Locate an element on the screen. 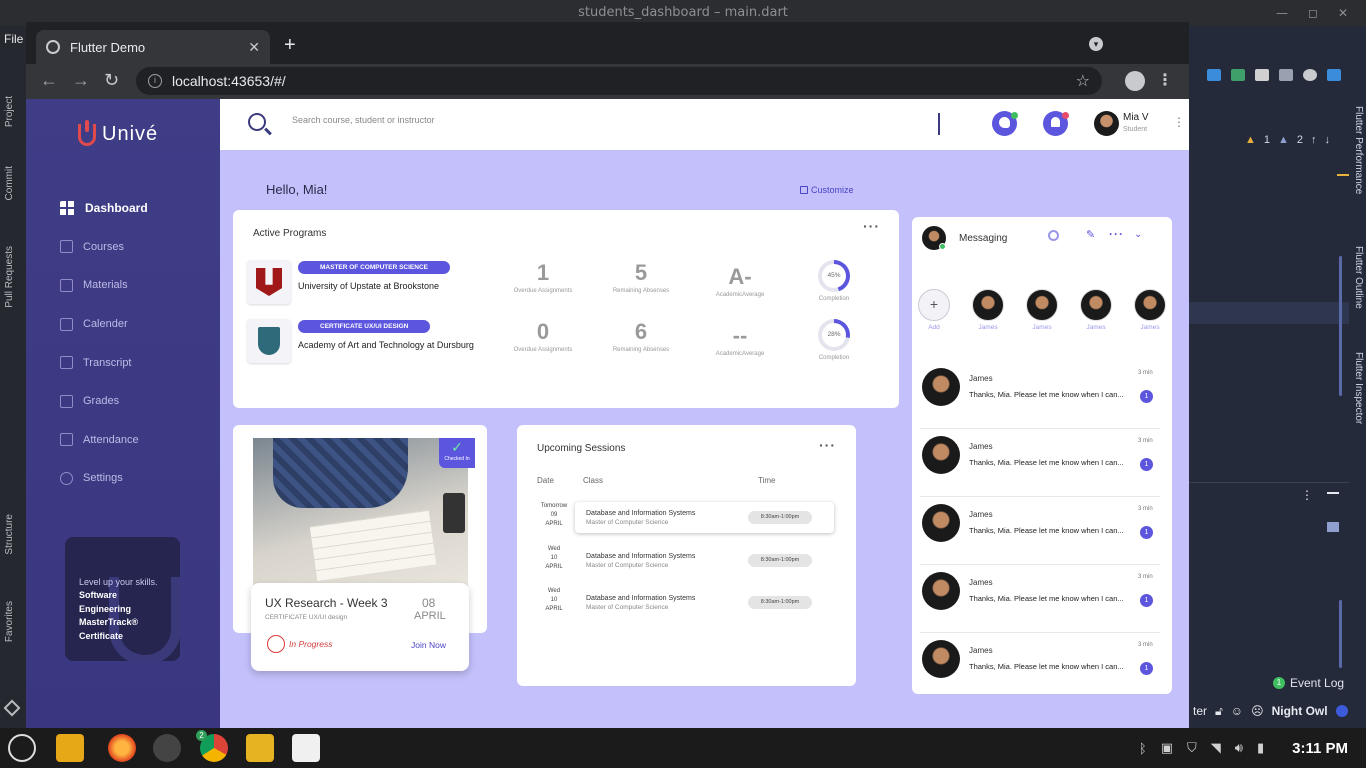  layout-icon is located at coordinates (1333, 527).